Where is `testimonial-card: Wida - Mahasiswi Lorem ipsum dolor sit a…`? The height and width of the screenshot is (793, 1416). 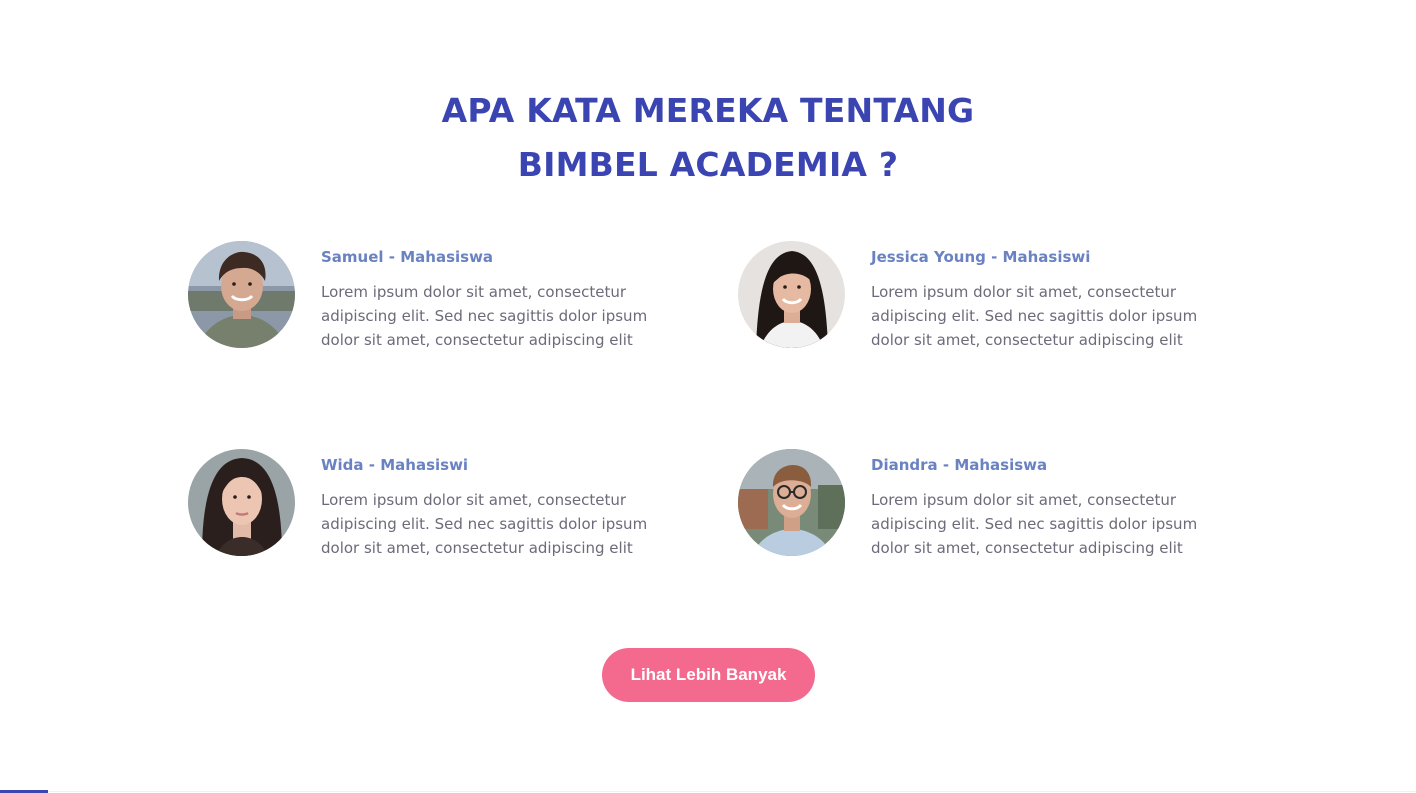
testimonial-card: Wida - Mahasiswi Lorem ipsum dolor sit a… is located at coordinates (448, 504).